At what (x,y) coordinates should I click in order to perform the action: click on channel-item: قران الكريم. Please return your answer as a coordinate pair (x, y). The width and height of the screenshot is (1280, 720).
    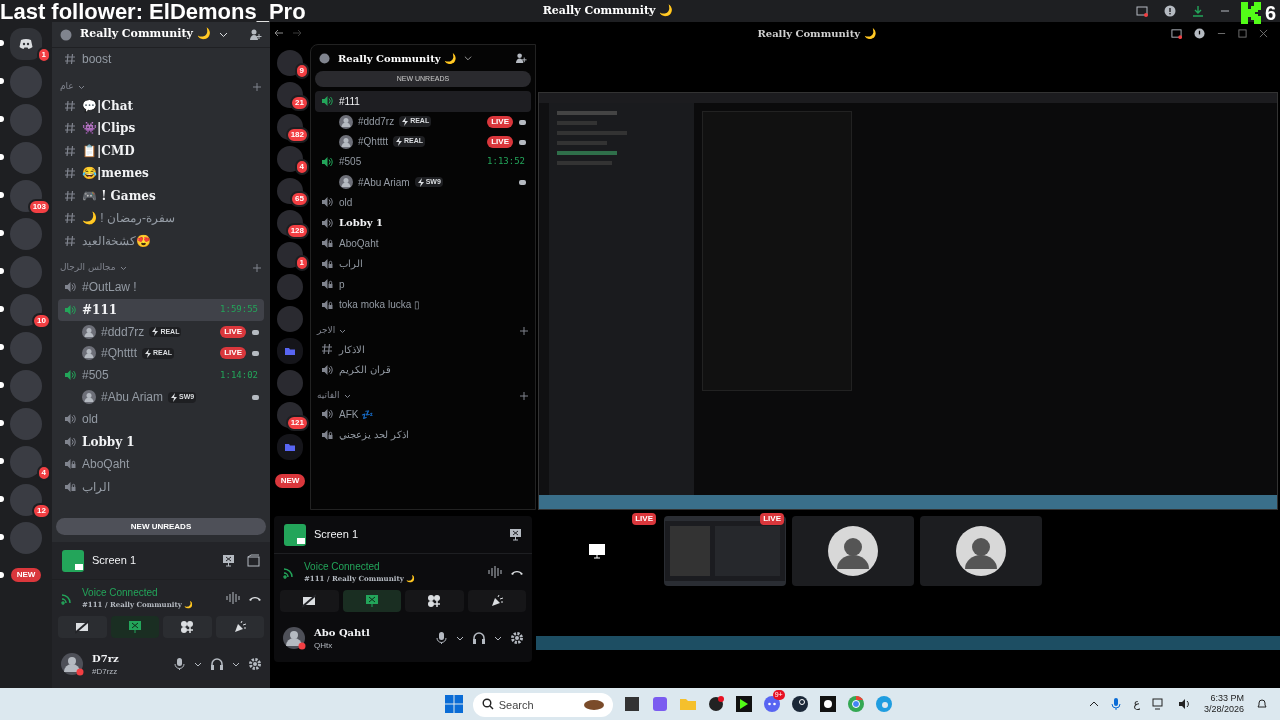
    Looking at the image, I should click on (423, 369).